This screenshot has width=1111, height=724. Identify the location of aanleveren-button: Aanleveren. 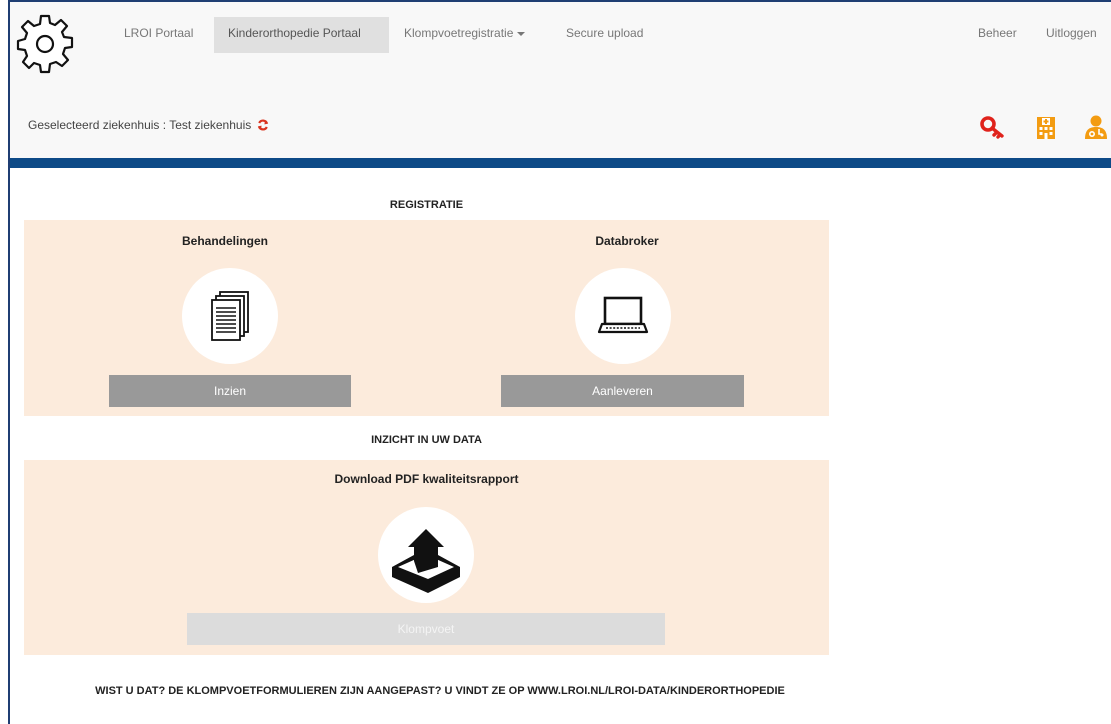
(622, 391).